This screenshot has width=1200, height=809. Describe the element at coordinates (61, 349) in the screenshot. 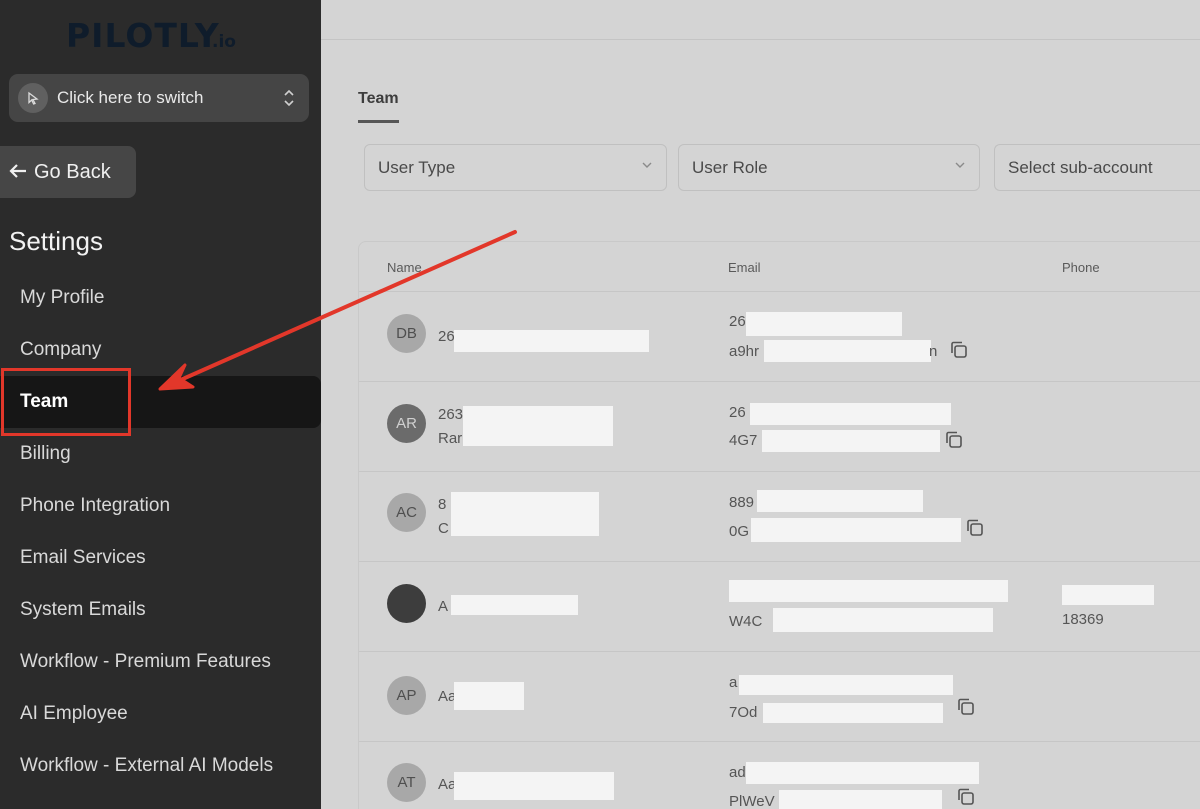

I see `nav-item-label: Company` at that location.